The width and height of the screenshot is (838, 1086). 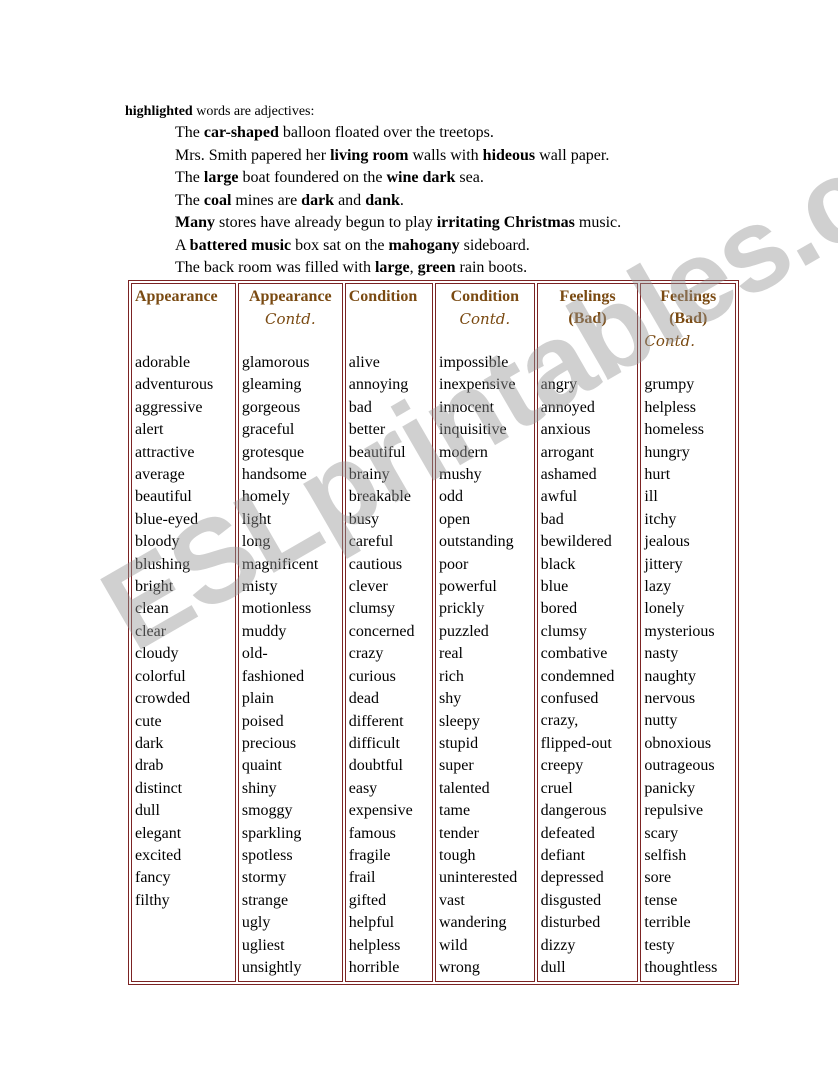 I want to click on adjective-word: angry, so click(x=559, y=385).